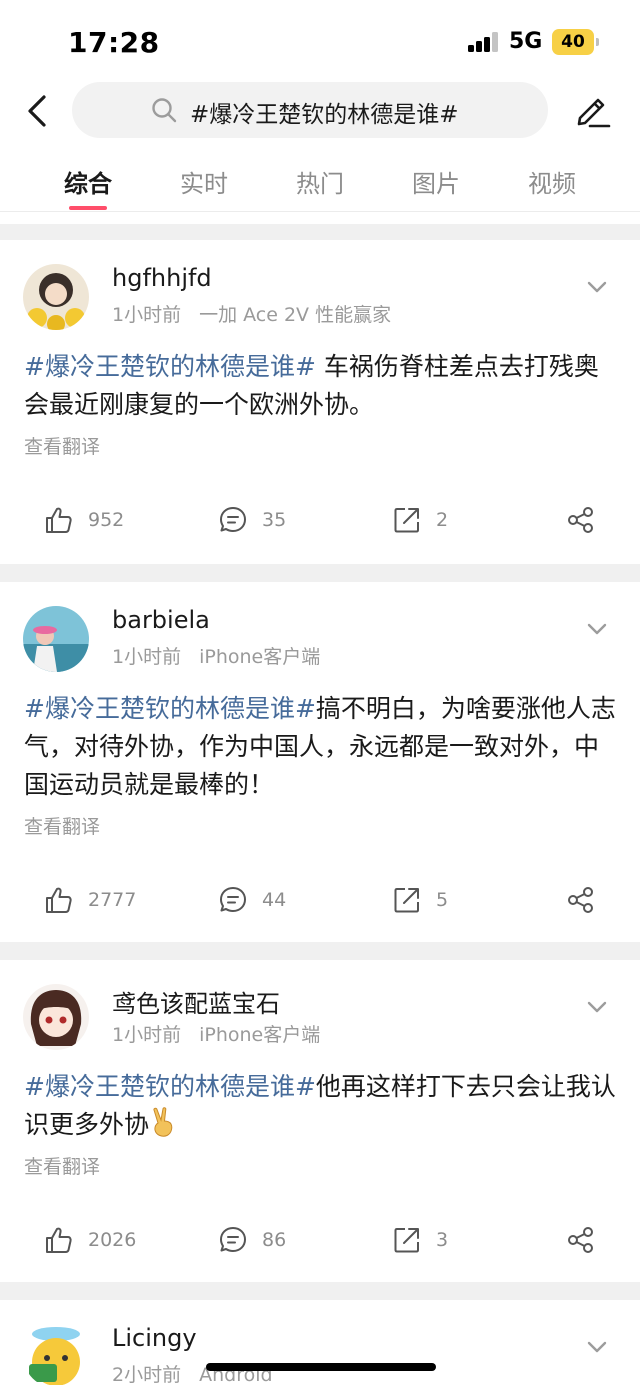  I want to click on username: 鸢色该配蓝宝石, so click(196, 1001).